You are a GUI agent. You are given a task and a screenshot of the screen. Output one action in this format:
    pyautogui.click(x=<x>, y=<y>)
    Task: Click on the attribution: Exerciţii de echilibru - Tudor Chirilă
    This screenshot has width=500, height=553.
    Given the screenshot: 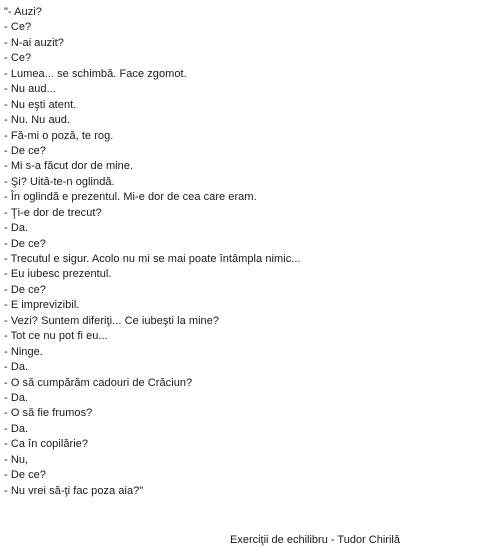 What is the action you would take?
    pyautogui.click(x=315, y=540)
    